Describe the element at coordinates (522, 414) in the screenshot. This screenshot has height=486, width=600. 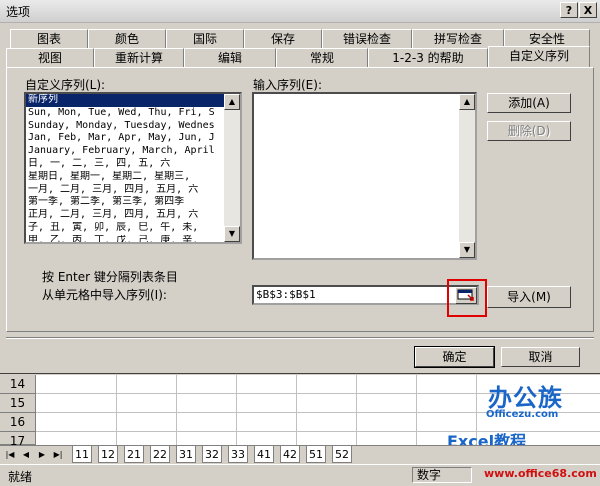
I see `watermark-url: Officezu.com` at that location.